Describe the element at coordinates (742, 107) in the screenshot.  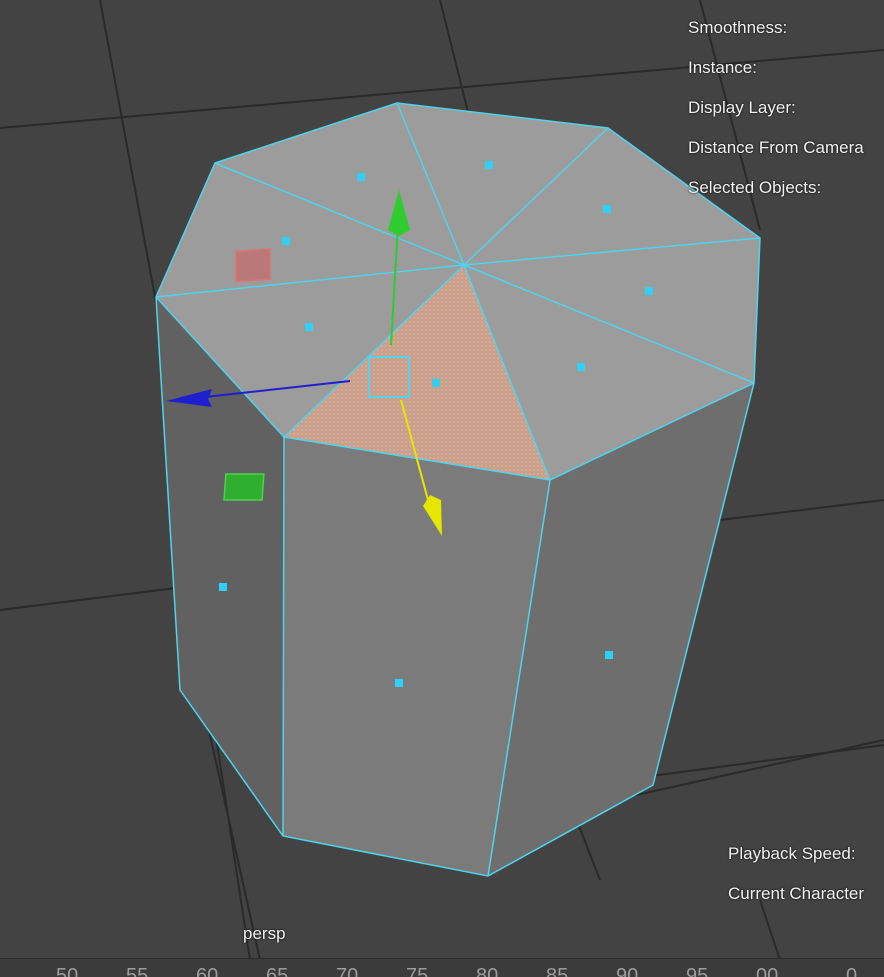
I see `hud-display-layer-label: Display Layer:` at that location.